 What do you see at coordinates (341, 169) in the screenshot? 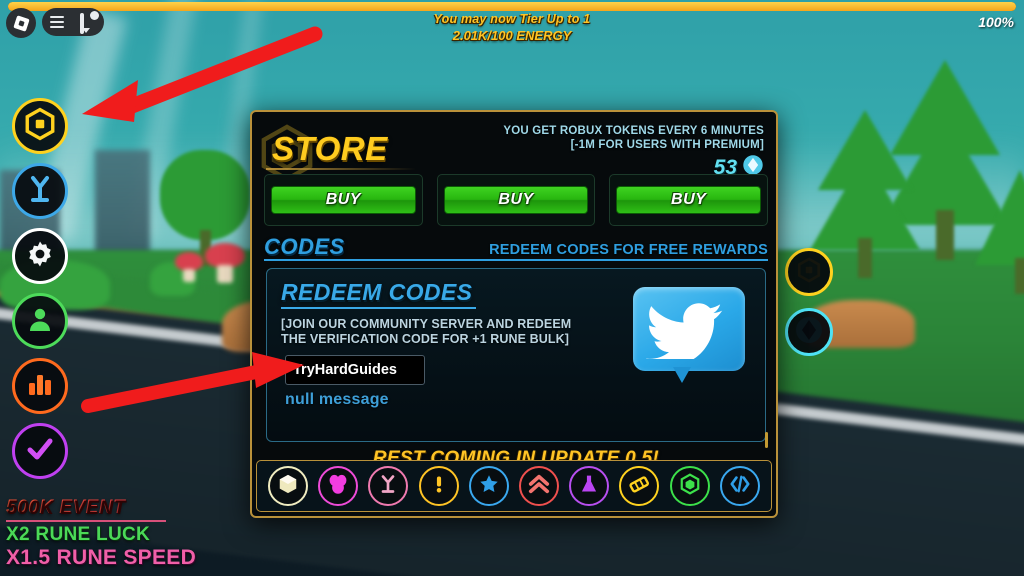
I see `title-divider` at bounding box center [341, 169].